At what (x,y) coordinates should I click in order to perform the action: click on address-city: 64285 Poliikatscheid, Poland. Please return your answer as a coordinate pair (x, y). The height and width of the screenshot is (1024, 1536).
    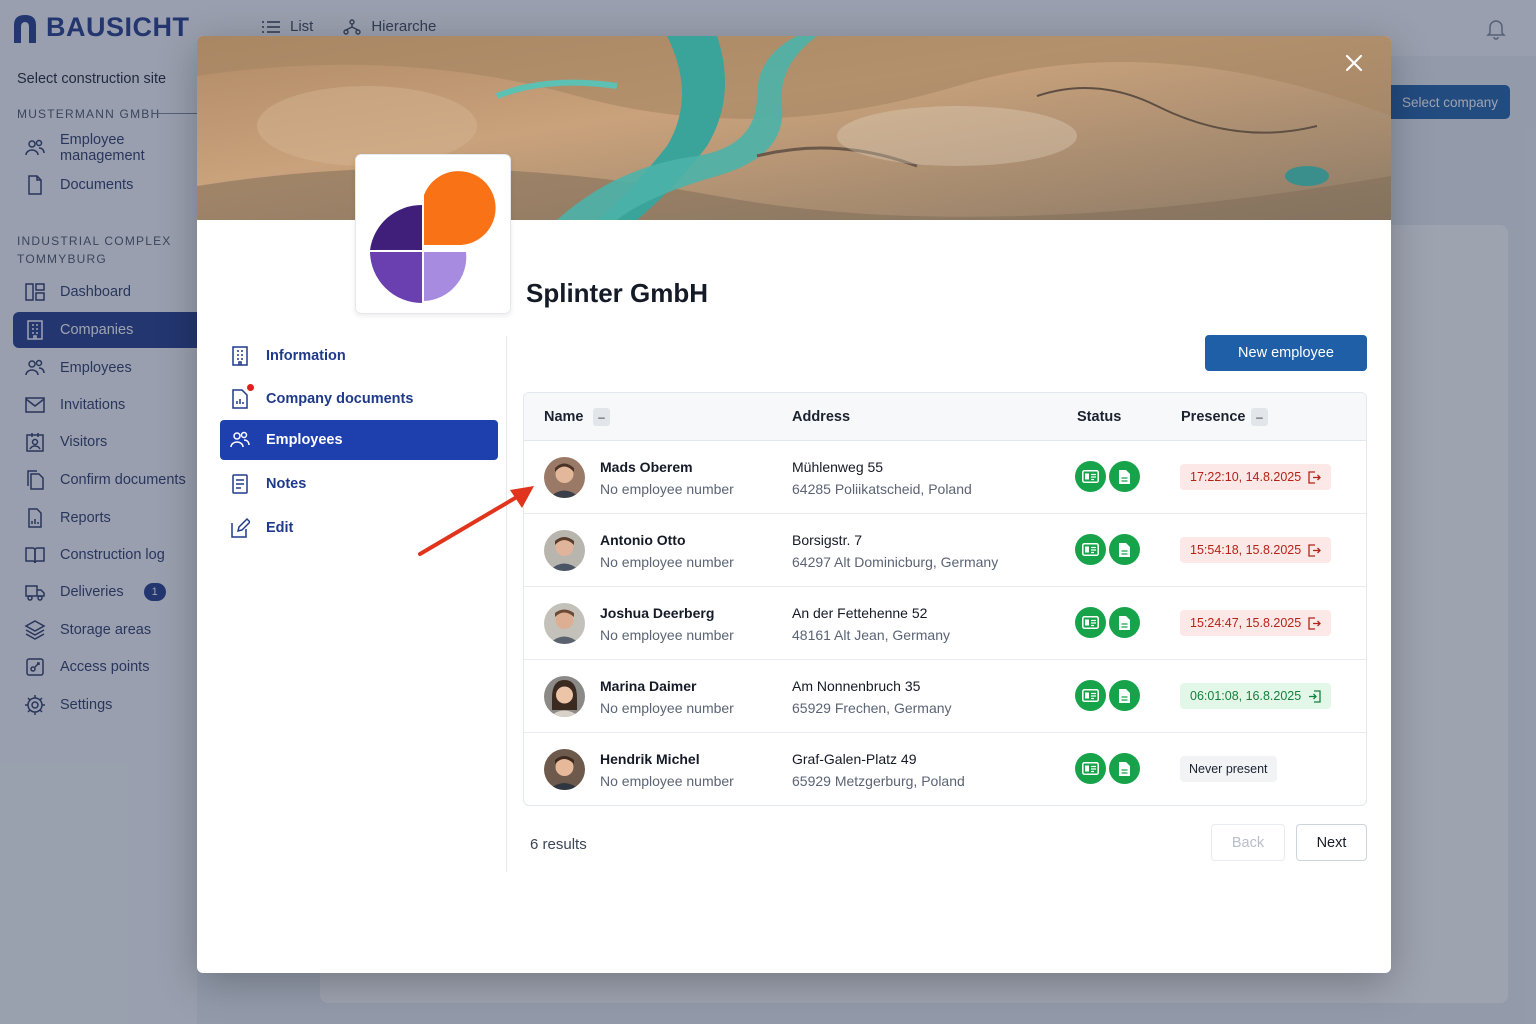
    Looking at the image, I should click on (882, 489).